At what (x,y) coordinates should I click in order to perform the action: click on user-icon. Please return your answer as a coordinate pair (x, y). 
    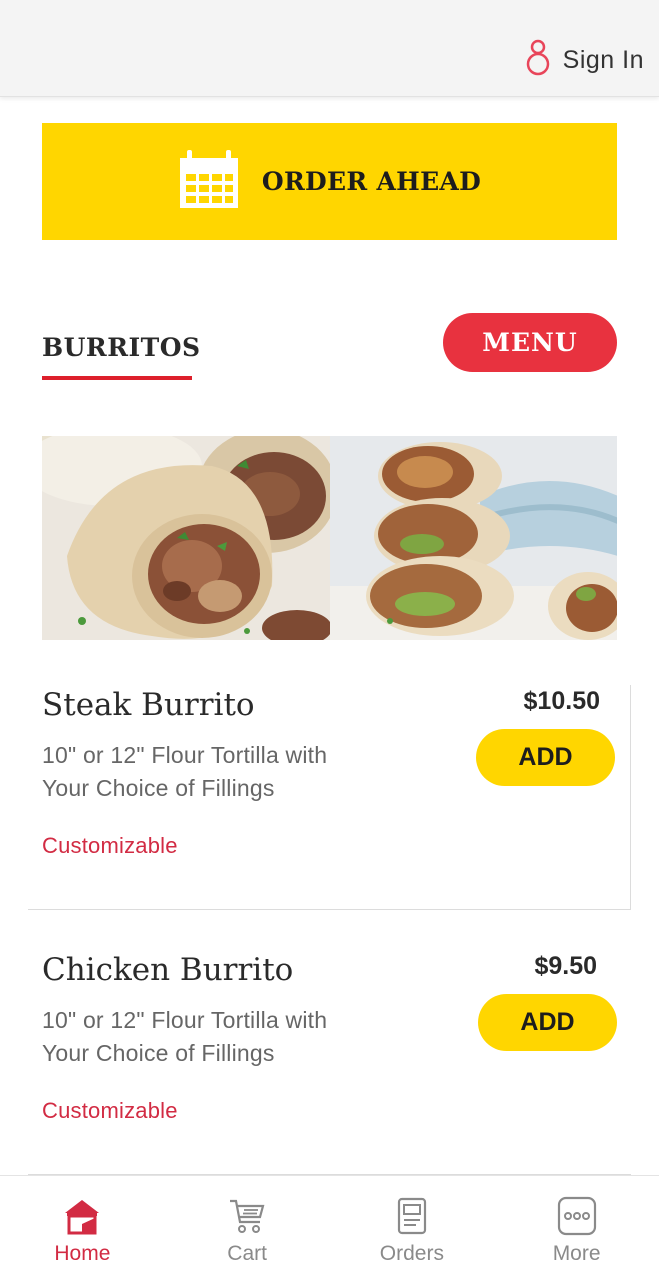
    Looking at the image, I should click on (538, 60).